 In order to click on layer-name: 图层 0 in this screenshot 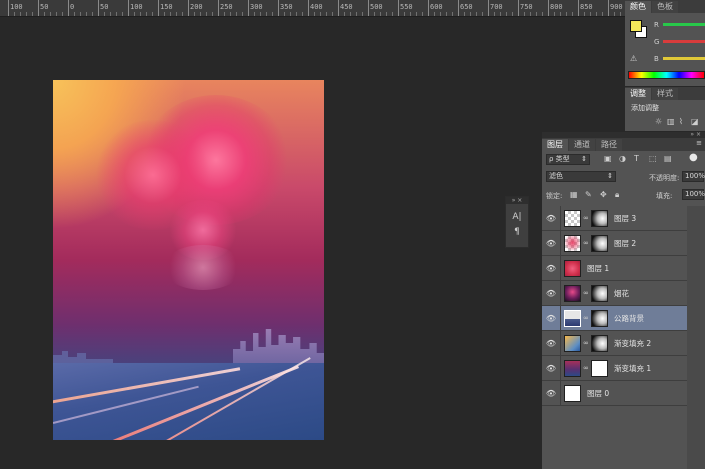, I will do `click(598, 393)`.